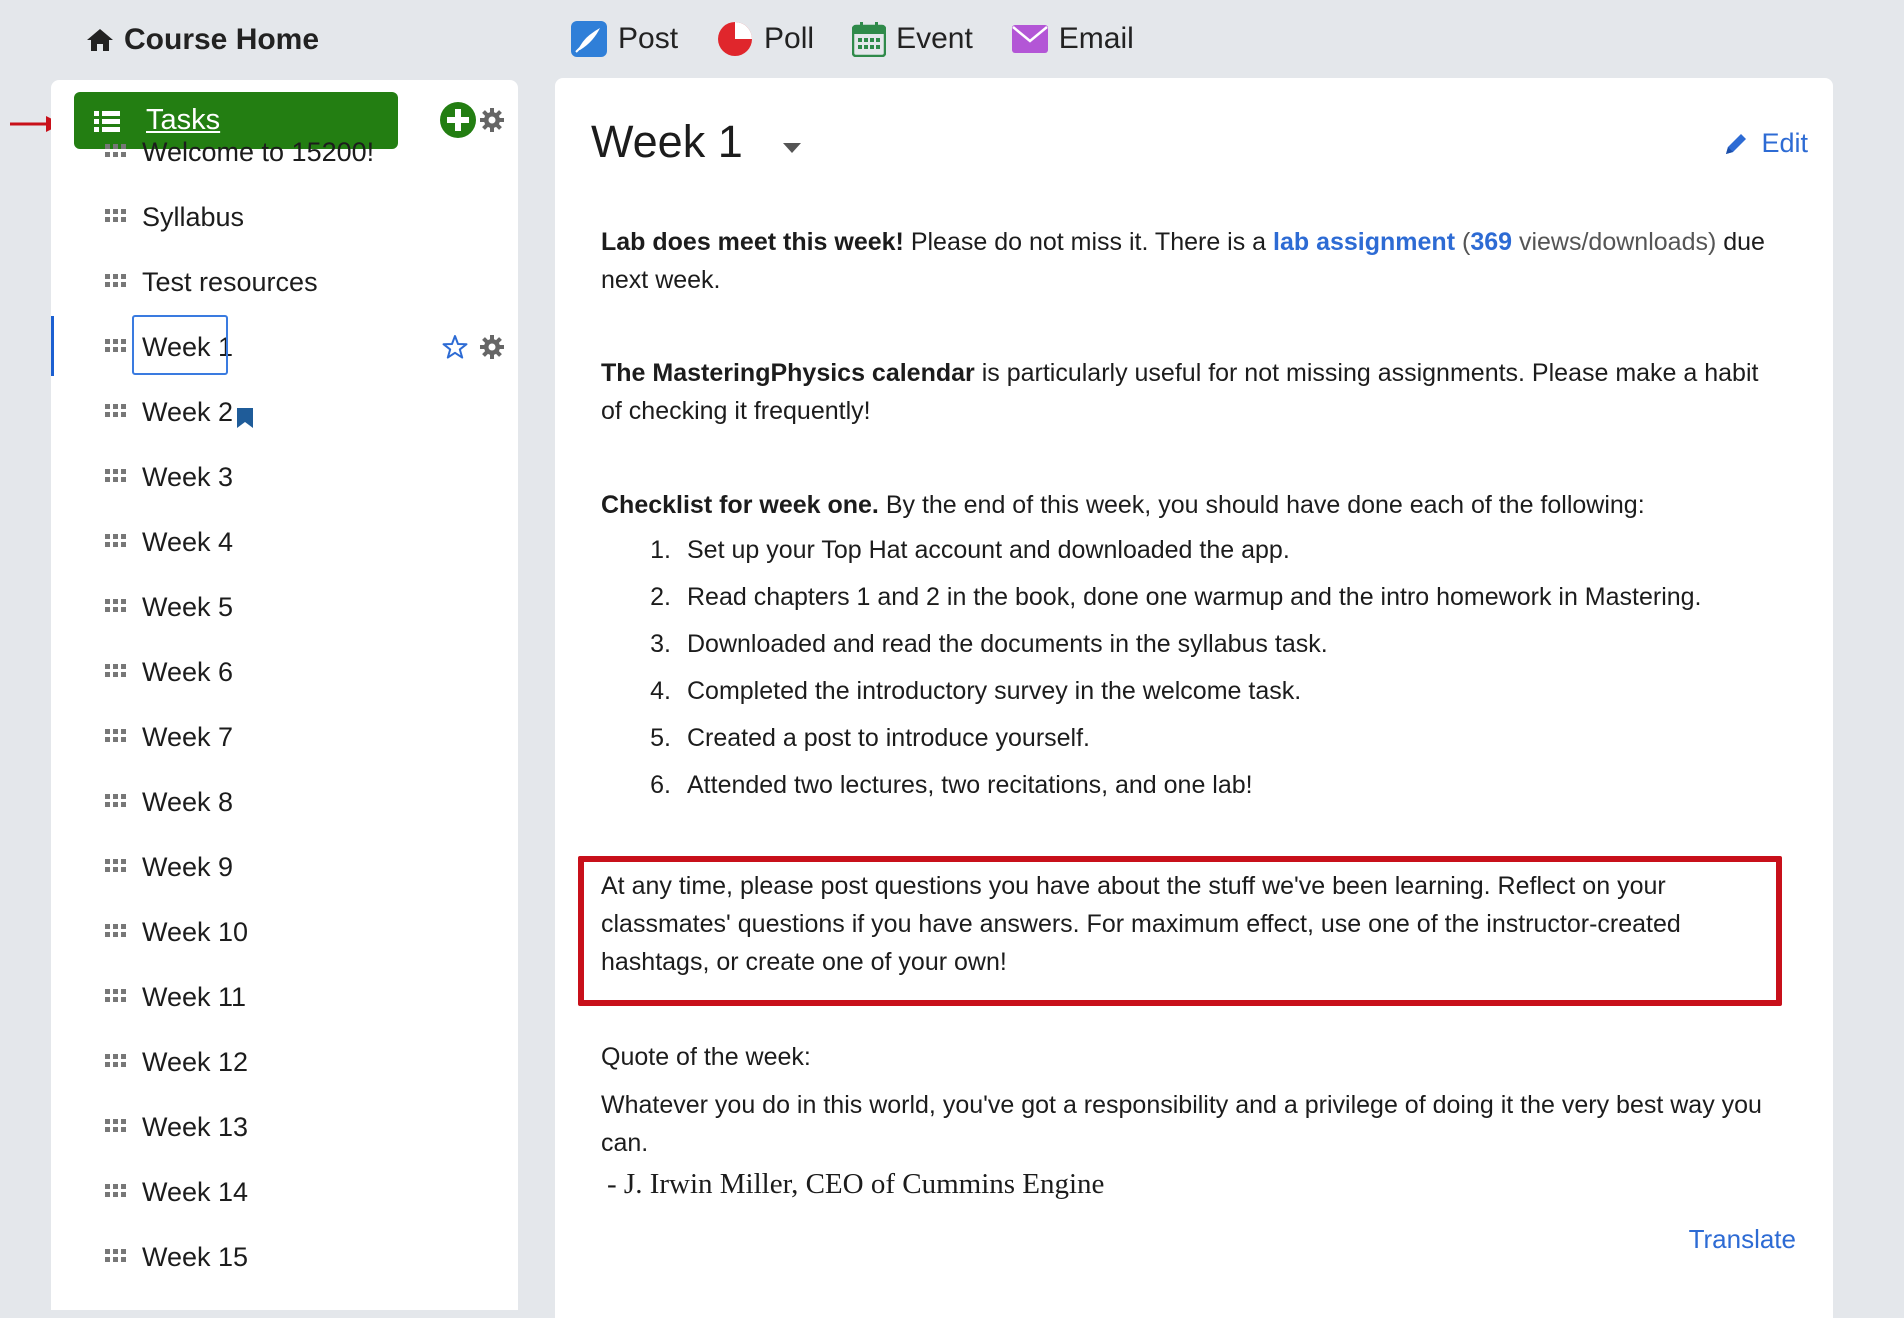 This screenshot has height=1318, width=1904. What do you see at coordinates (284, 345) in the screenshot?
I see `sidebar-item: Week 1` at bounding box center [284, 345].